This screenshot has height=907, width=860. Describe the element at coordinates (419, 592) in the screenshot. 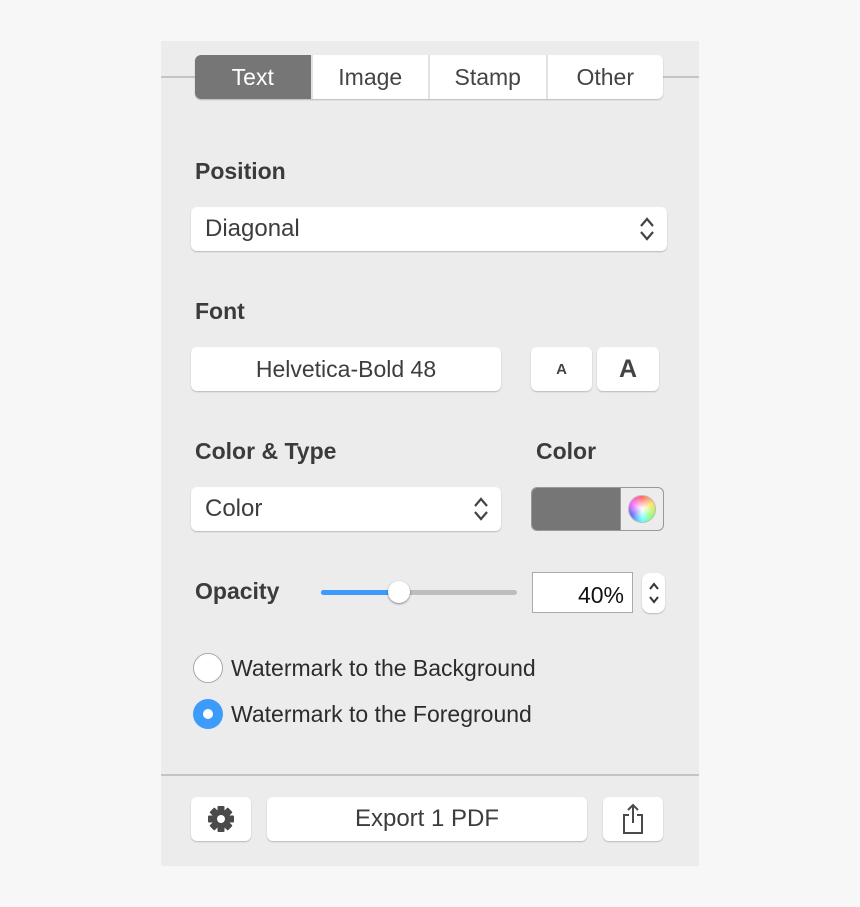

I see `opacity-slider` at that location.